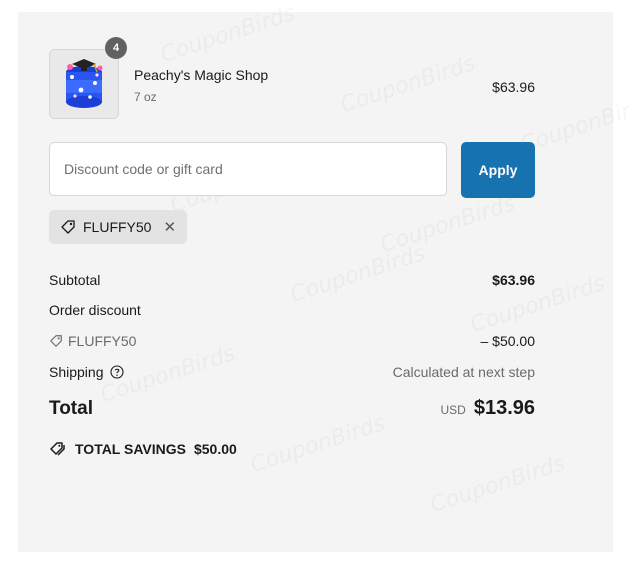 The height and width of the screenshot is (577, 629). What do you see at coordinates (292, 375) in the screenshot?
I see `shipping-row: Shipping Calculated at next step` at bounding box center [292, 375].